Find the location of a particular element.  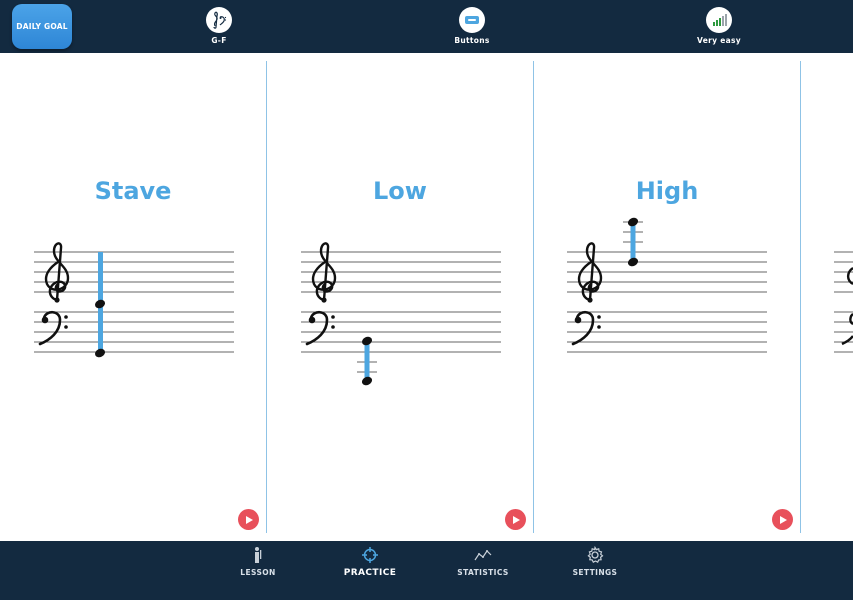

chart-line-icon is located at coordinates (483, 555).